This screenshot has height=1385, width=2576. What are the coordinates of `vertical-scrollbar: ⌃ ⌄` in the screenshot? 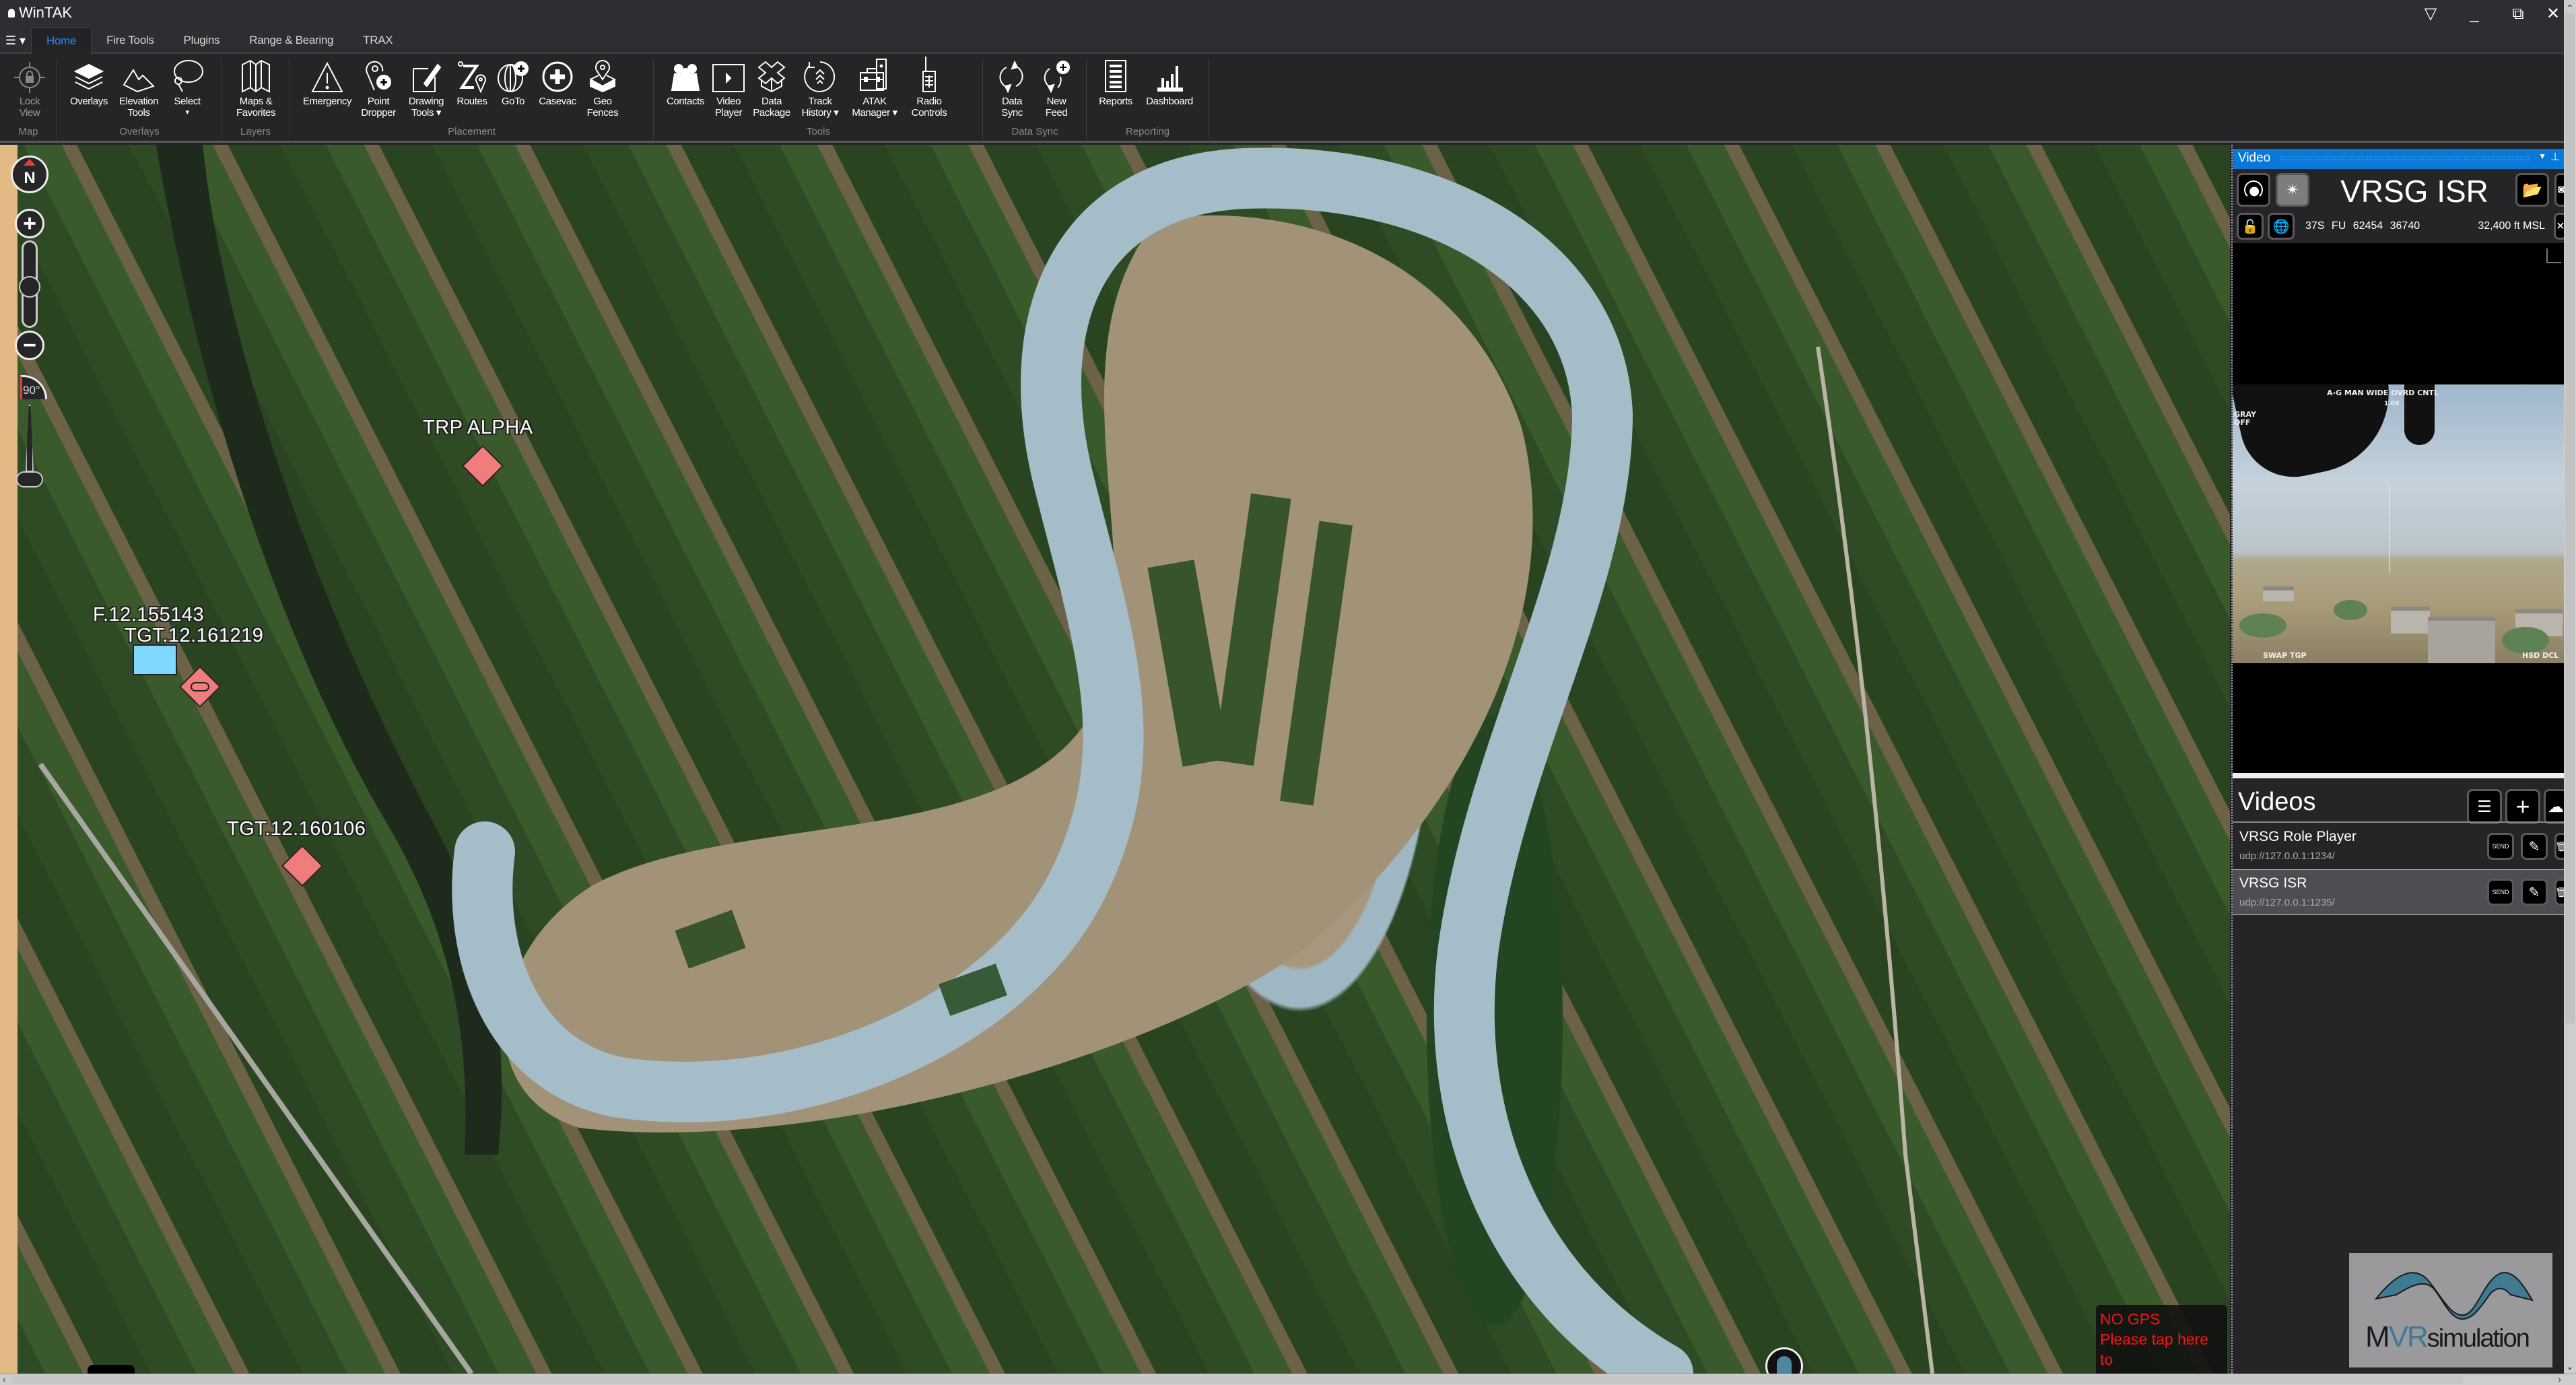 It's located at (2570, 687).